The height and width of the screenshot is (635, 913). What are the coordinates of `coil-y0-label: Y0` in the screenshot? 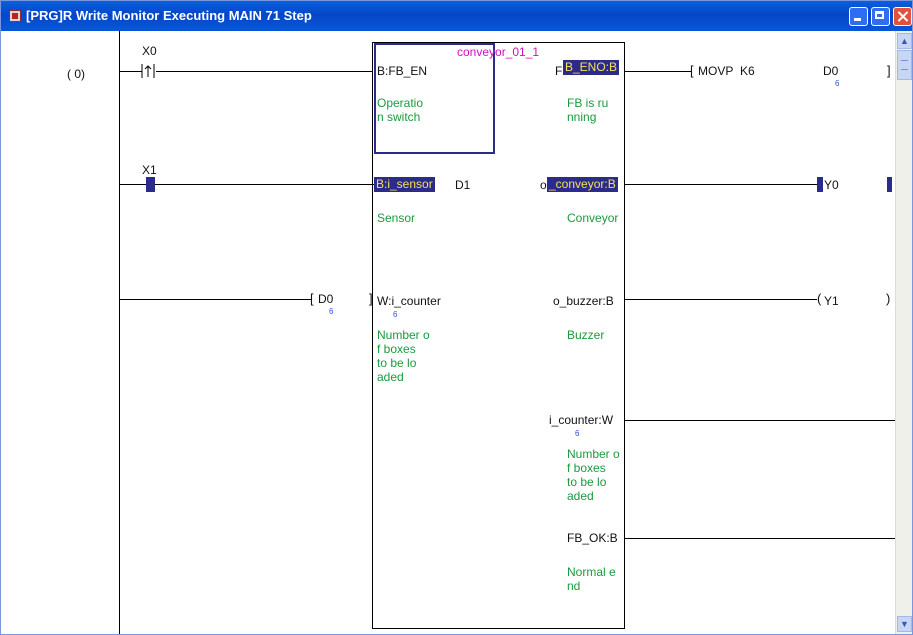 It's located at (831, 185).